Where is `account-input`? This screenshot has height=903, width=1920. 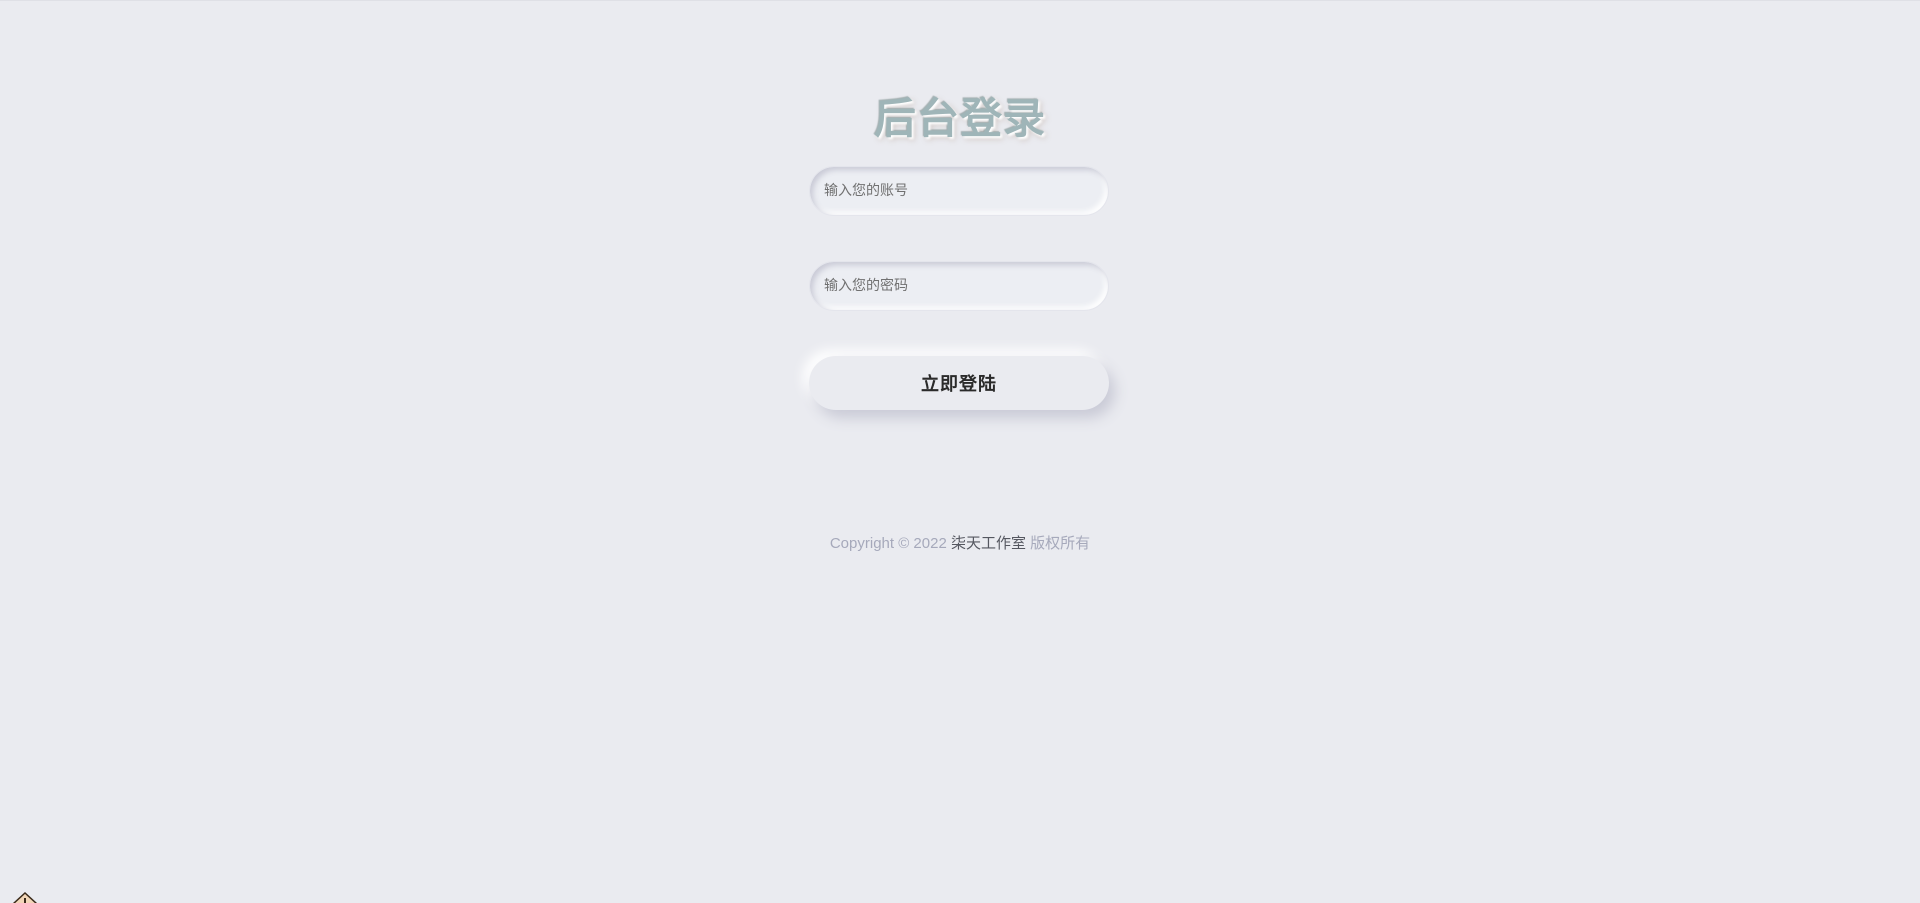 account-input is located at coordinates (959, 191).